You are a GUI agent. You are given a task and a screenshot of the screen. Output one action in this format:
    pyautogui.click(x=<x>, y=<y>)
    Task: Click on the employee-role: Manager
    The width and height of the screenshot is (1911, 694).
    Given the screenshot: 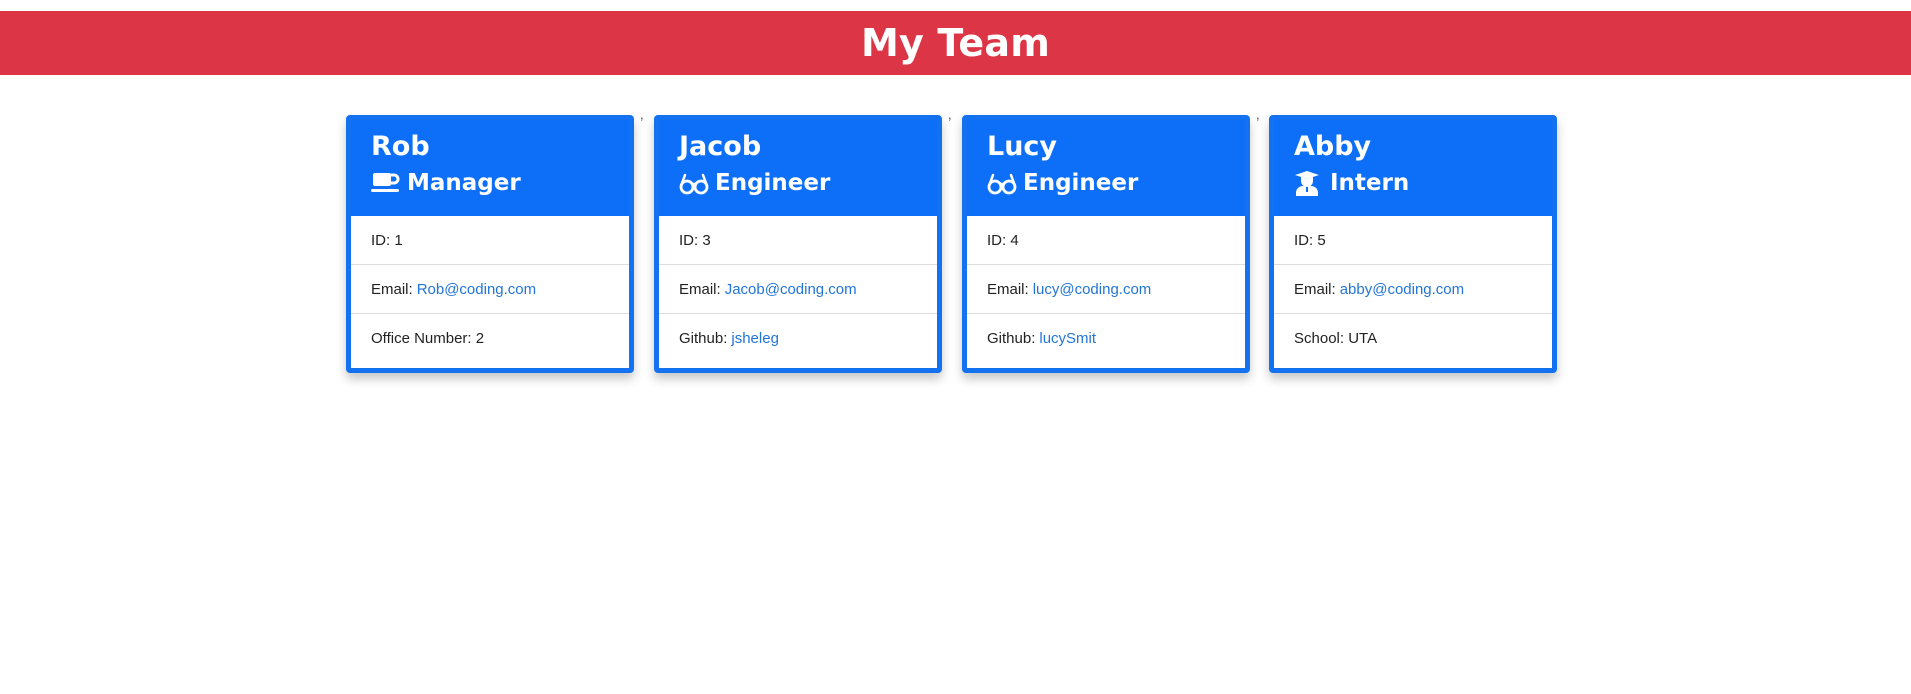 What is the action you would take?
    pyautogui.click(x=500, y=183)
    